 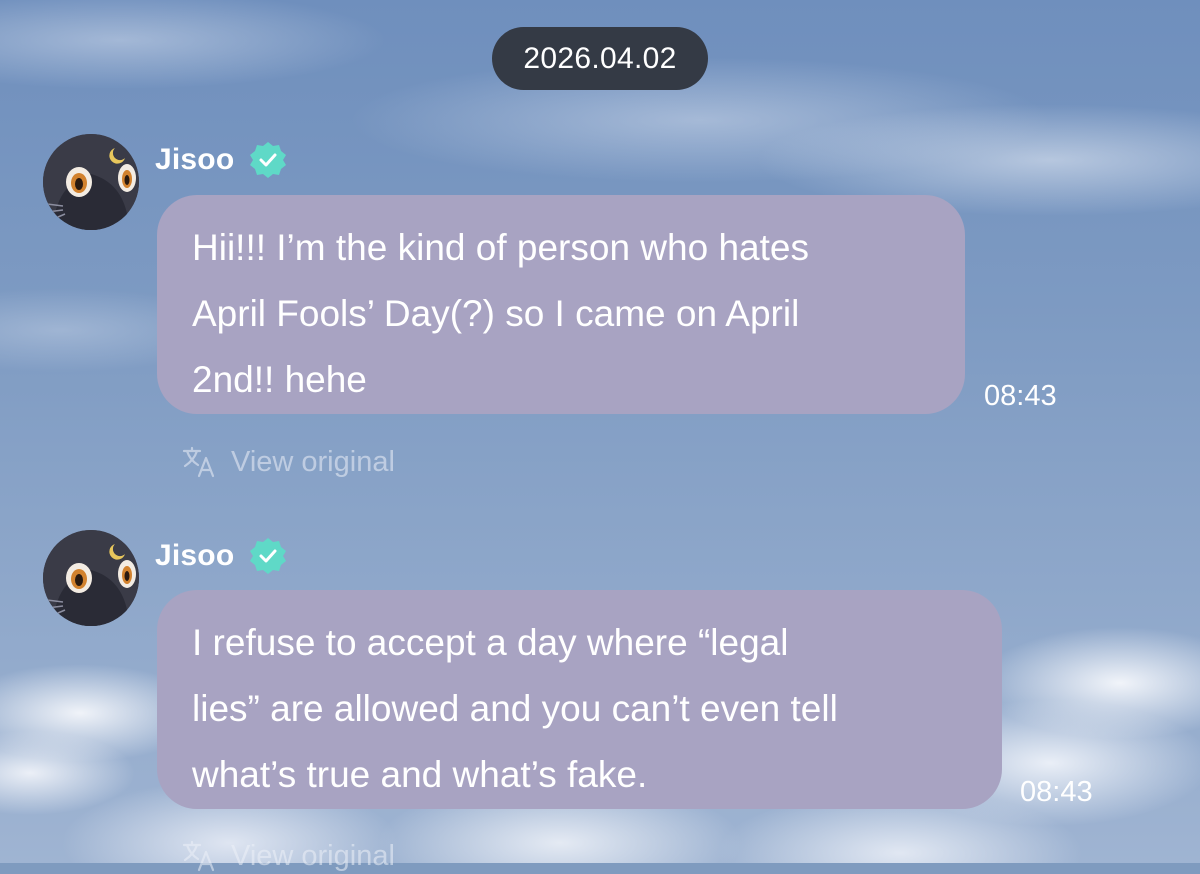 I want to click on date-divider: 2026.04.02, so click(x=600, y=58).